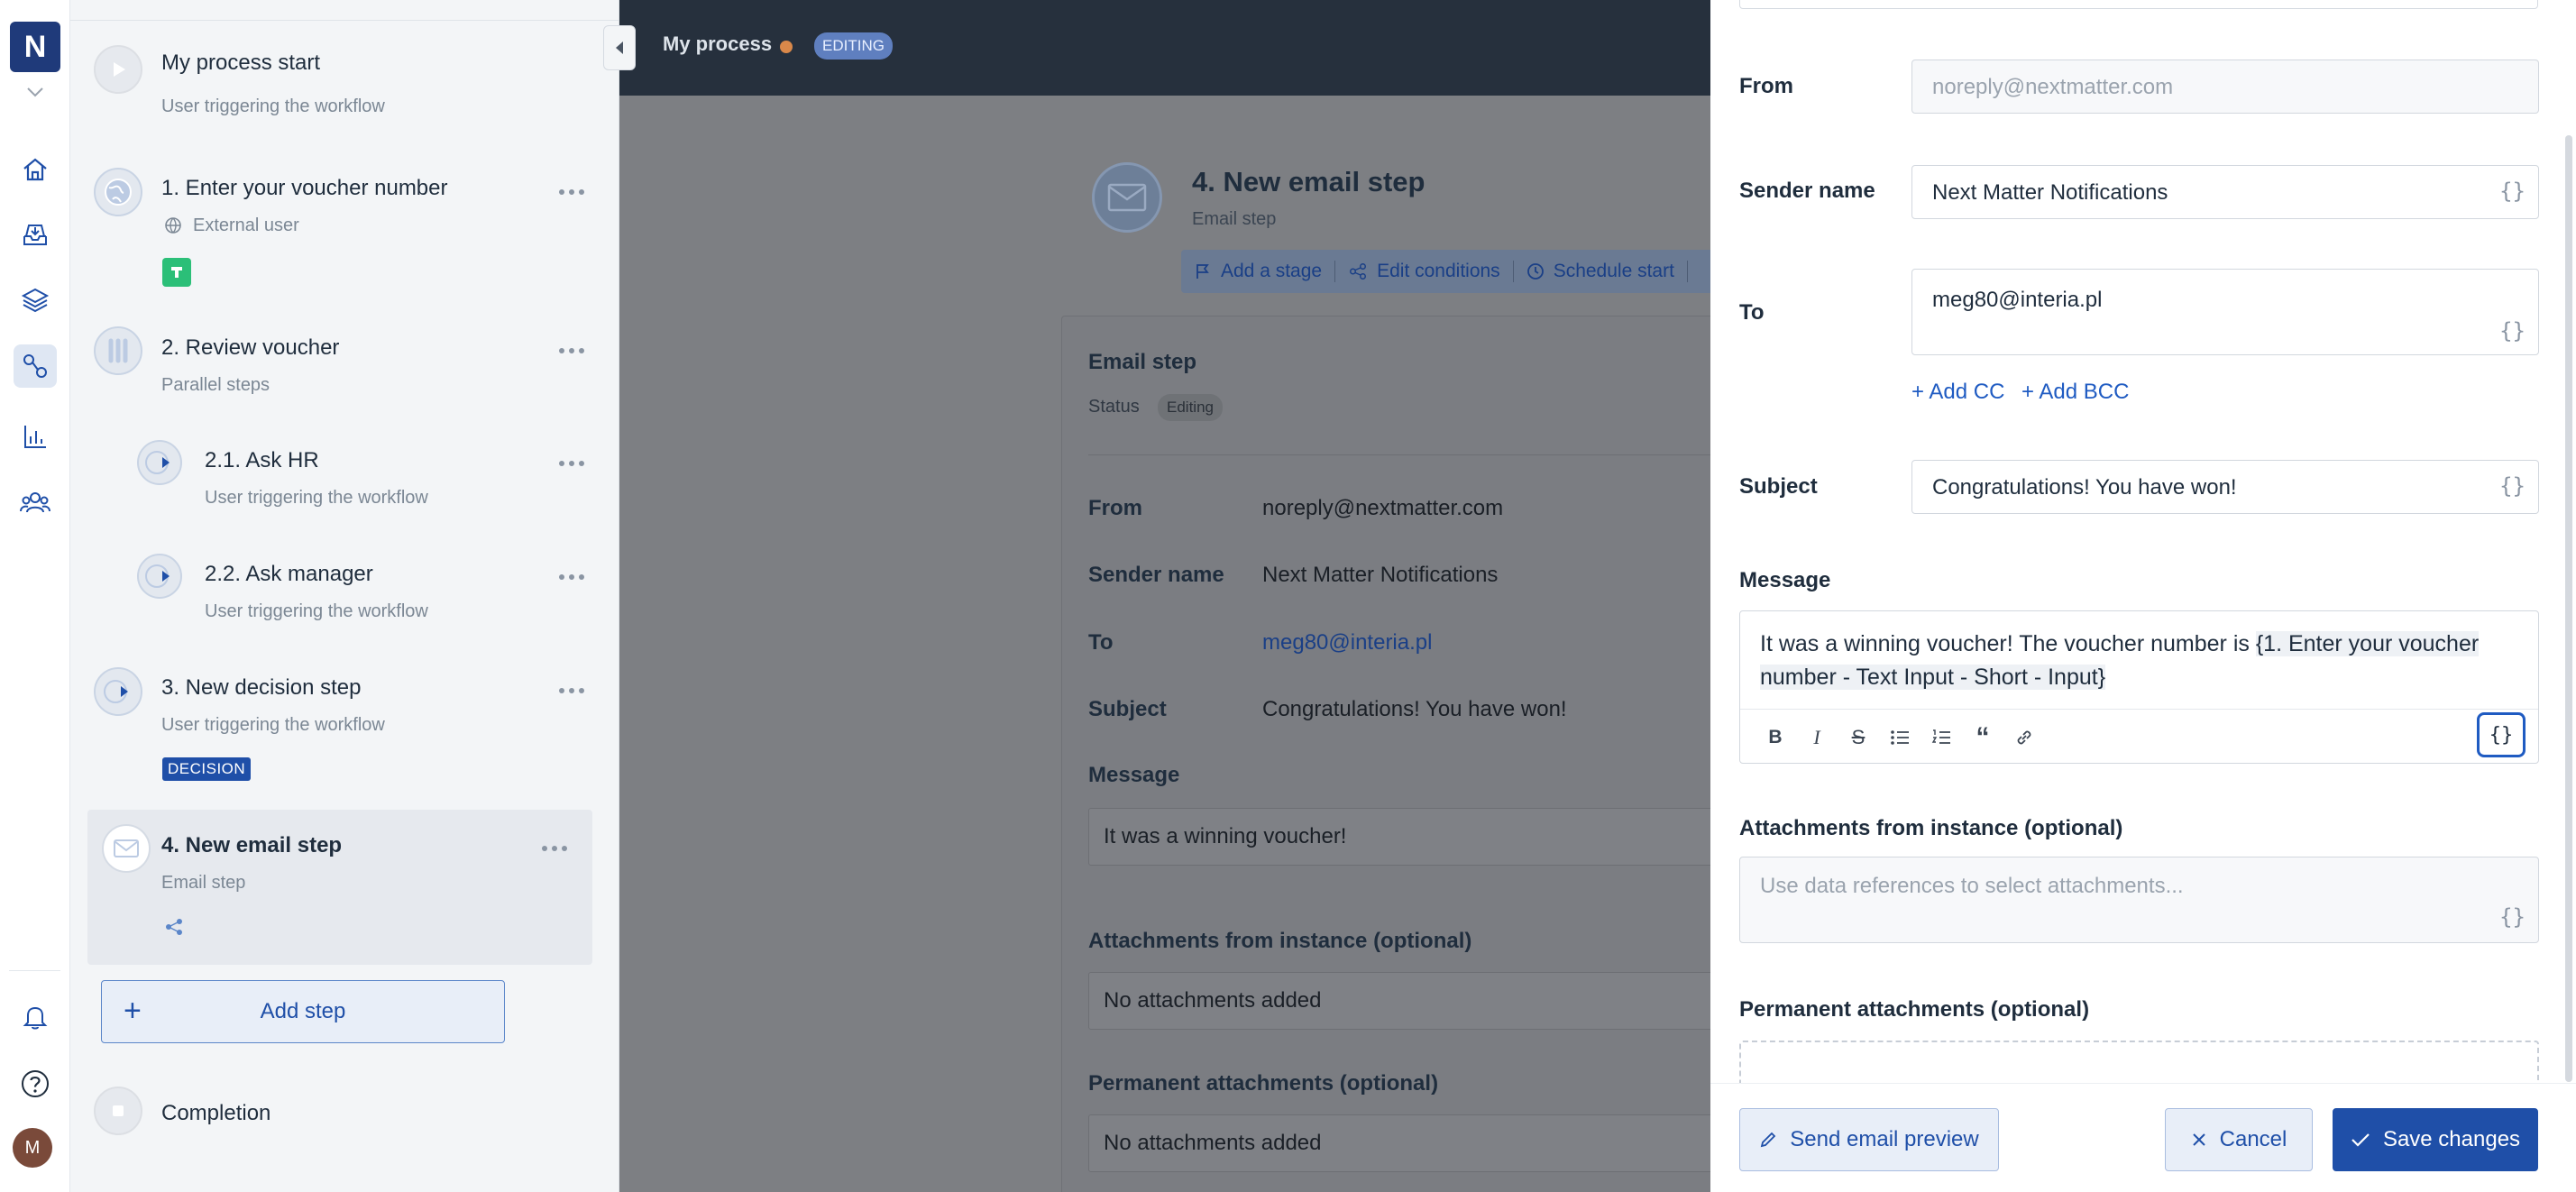 The width and height of the screenshot is (2576, 1192). Describe the element at coordinates (35, 596) in the screenshot. I see `icon-rail: N M` at that location.